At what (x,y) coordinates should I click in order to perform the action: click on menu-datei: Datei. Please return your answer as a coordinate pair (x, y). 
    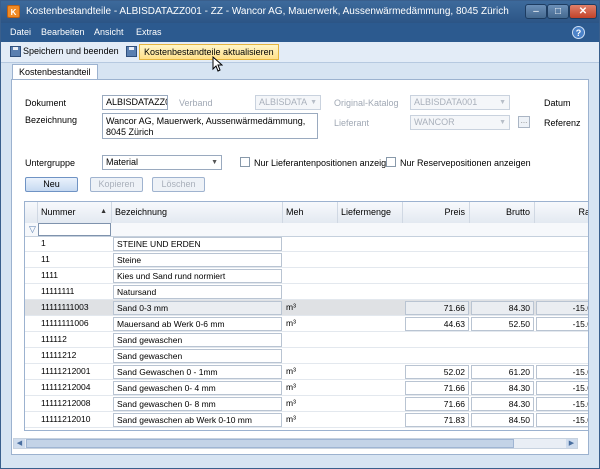
    Looking at the image, I should click on (20, 32).